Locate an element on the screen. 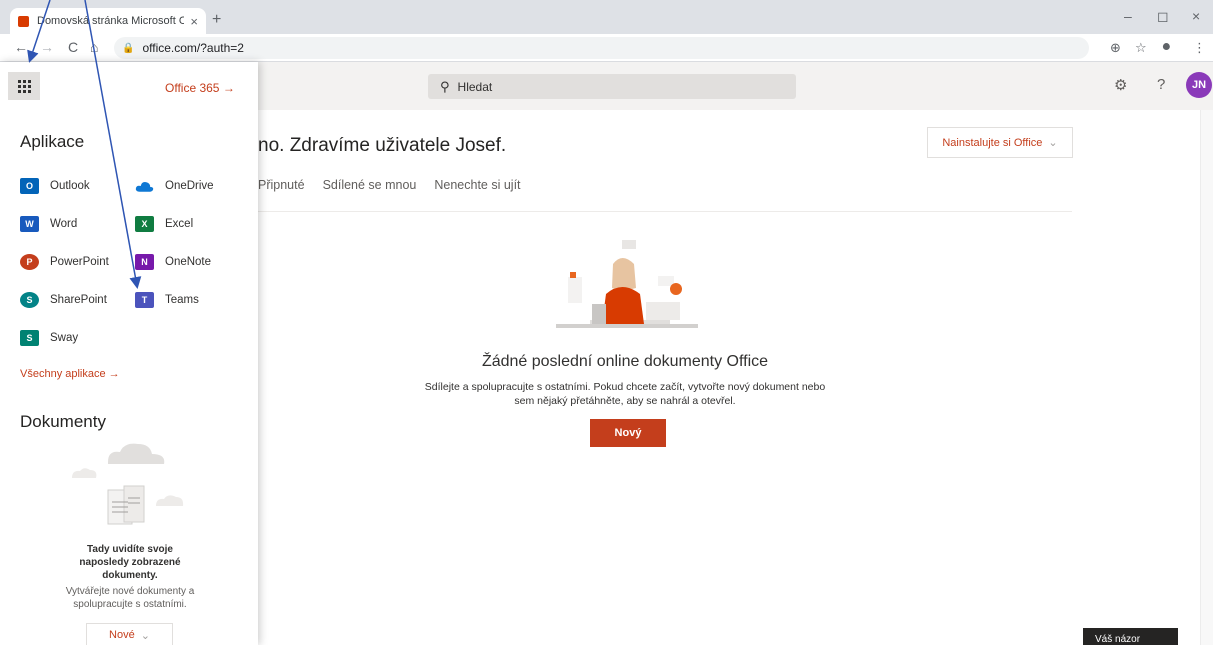  app-label: OneNote is located at coordinates (188, 262).